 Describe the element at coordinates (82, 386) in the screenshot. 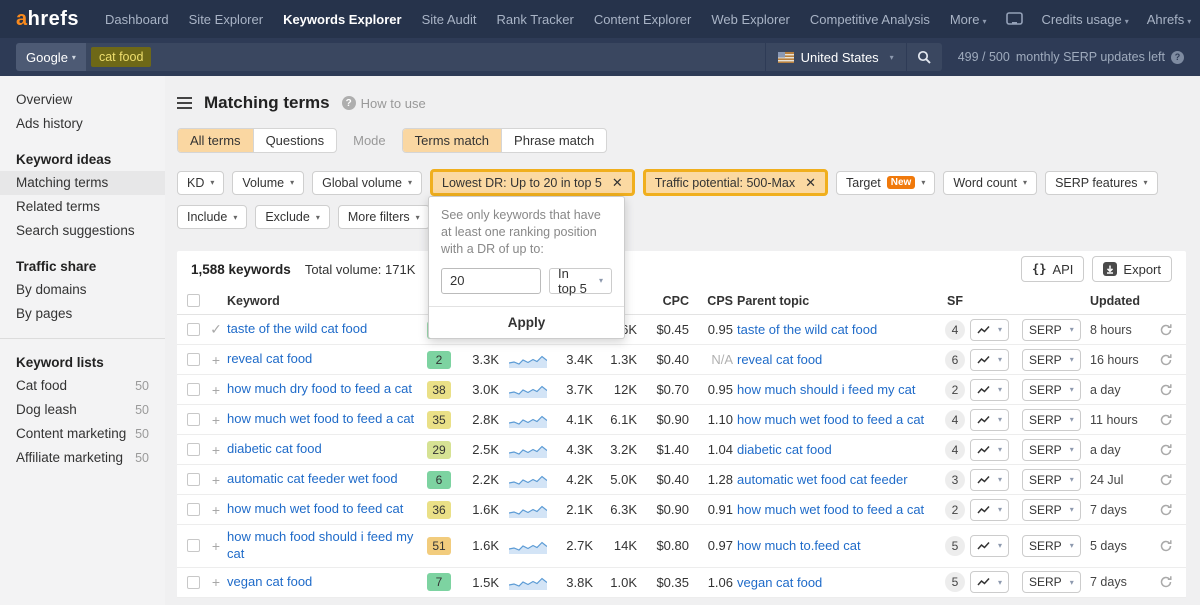

I see `sidebar-item-cat-food: Cat food 50` at that location.